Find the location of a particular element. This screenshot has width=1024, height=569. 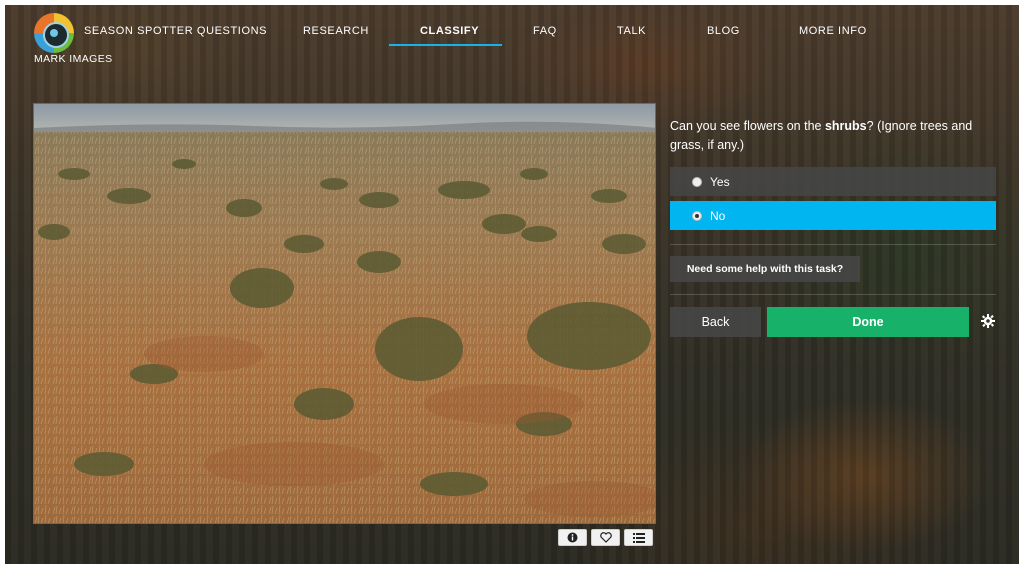

brand-title: SEASON SPOTTER QUESTIONS is located at coordinates (175, 31).